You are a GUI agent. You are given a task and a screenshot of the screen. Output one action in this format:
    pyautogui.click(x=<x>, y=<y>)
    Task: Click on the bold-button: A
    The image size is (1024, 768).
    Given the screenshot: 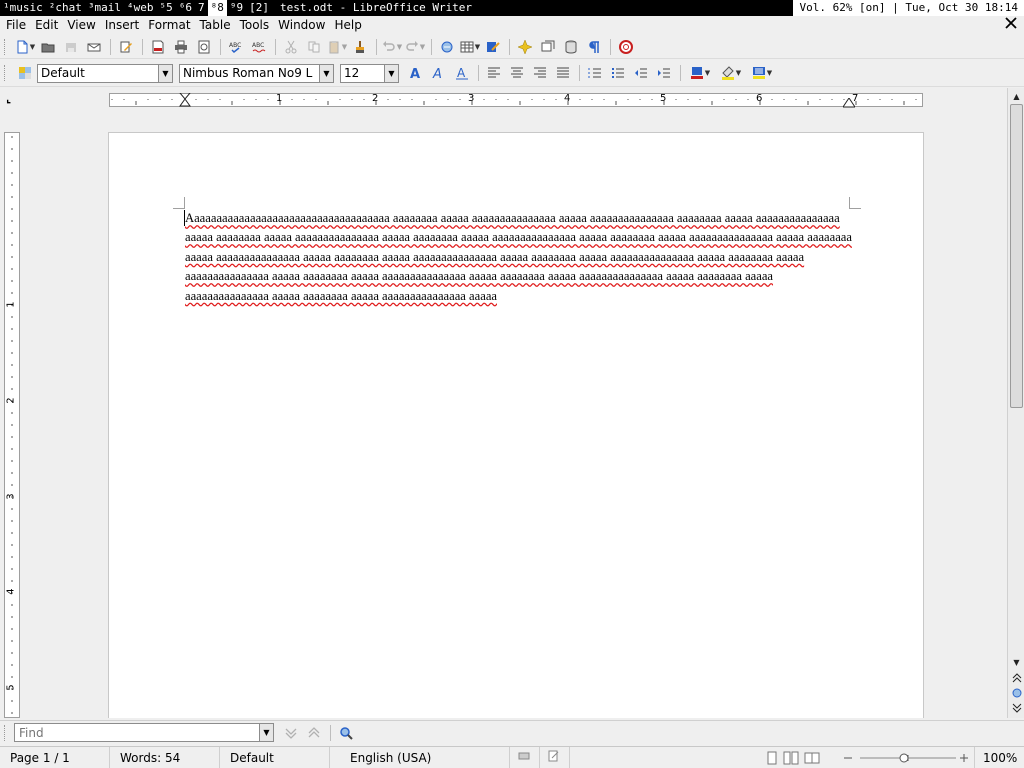 What is the action you would take?
    pyautogui.click(x=416, y=73)
    